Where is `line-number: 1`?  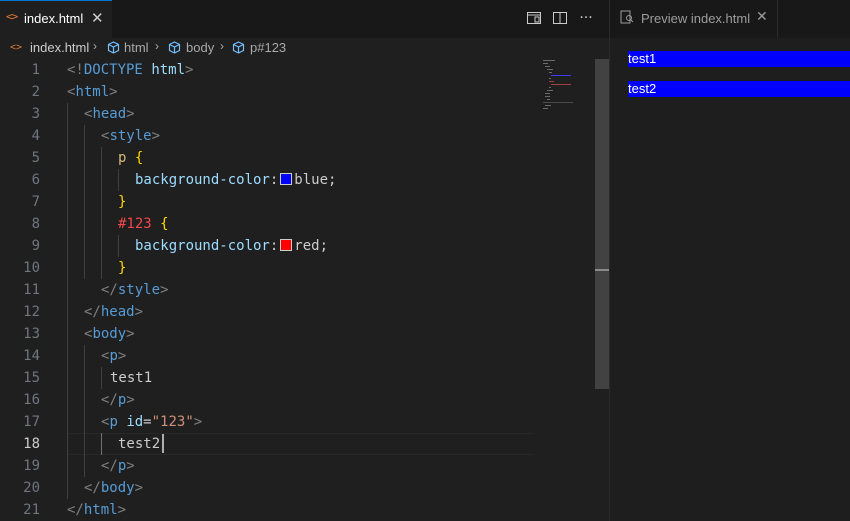
line-number: 1 is located at coordinates (35, 70).